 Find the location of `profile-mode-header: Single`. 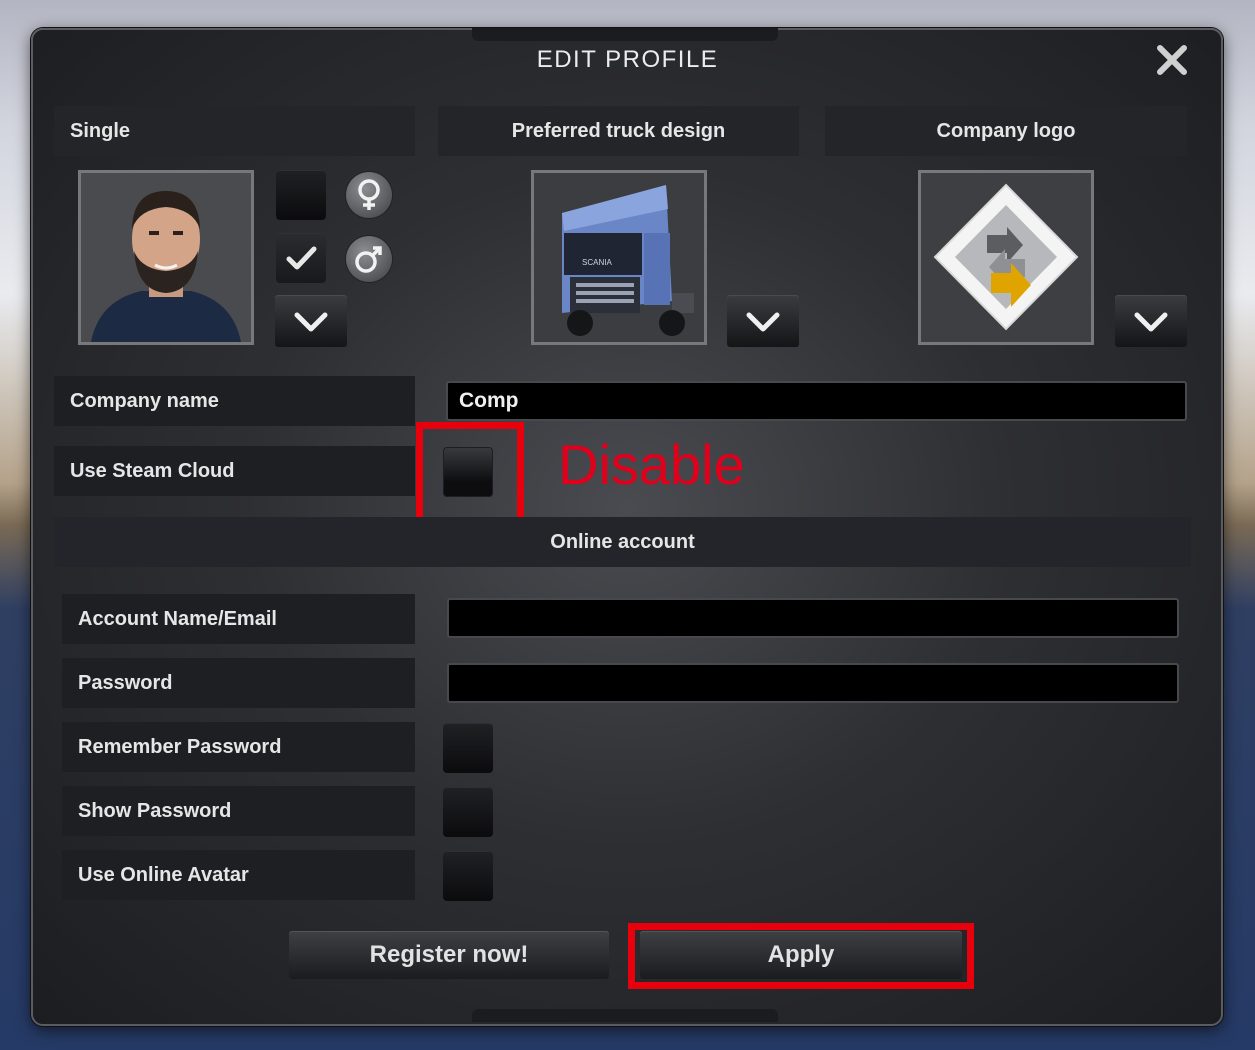

profile-mode-header: Single is located at coordinates (234, 131).